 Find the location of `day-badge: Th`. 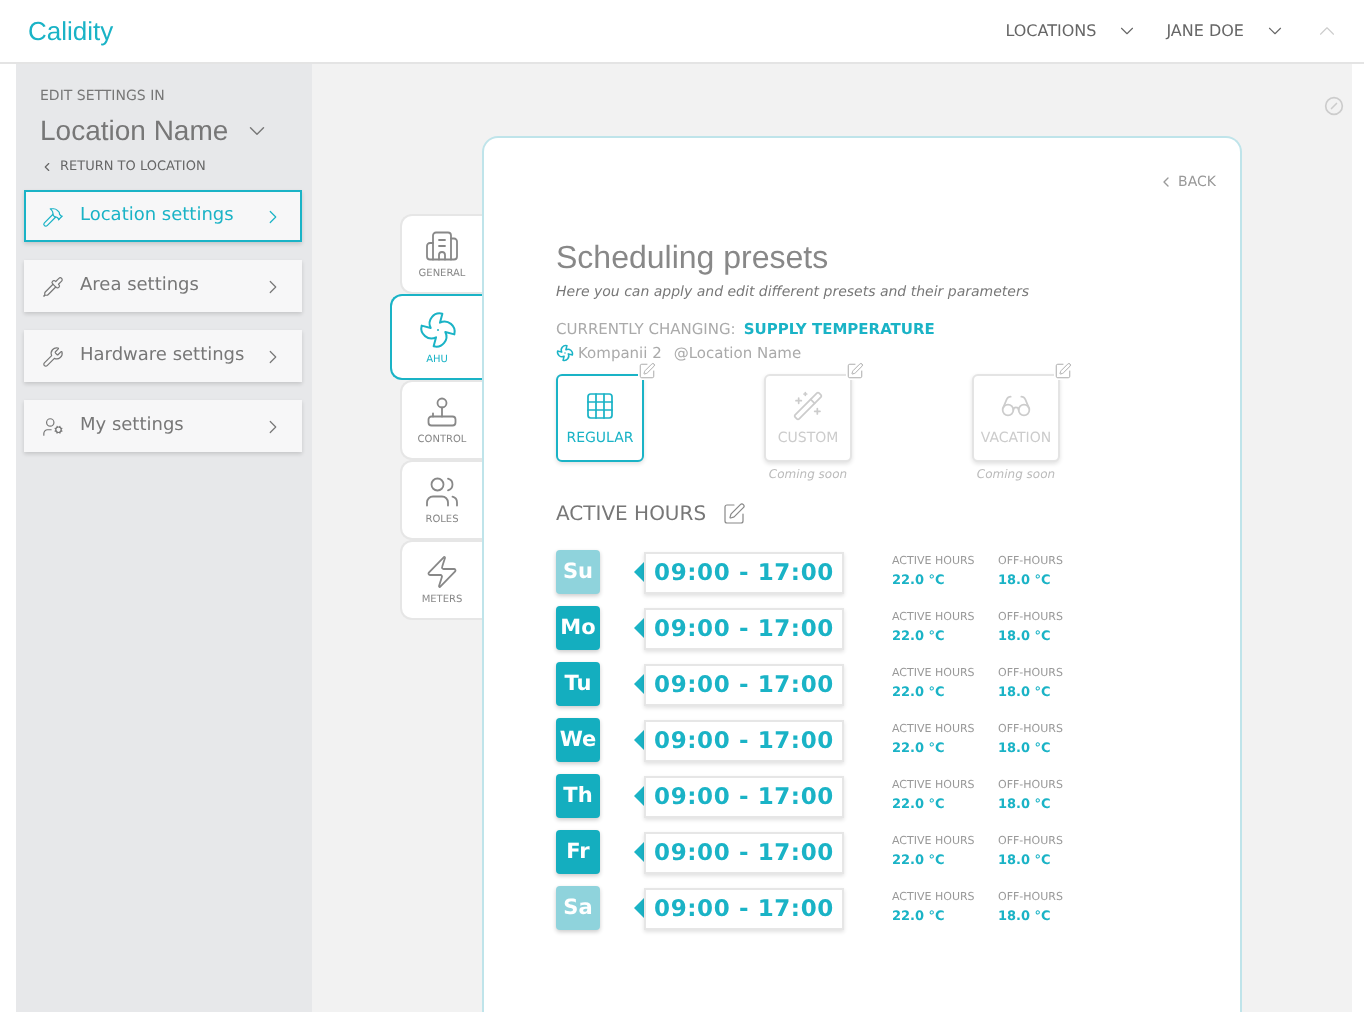

day-badge: Th is located at coordinates (578, 796).